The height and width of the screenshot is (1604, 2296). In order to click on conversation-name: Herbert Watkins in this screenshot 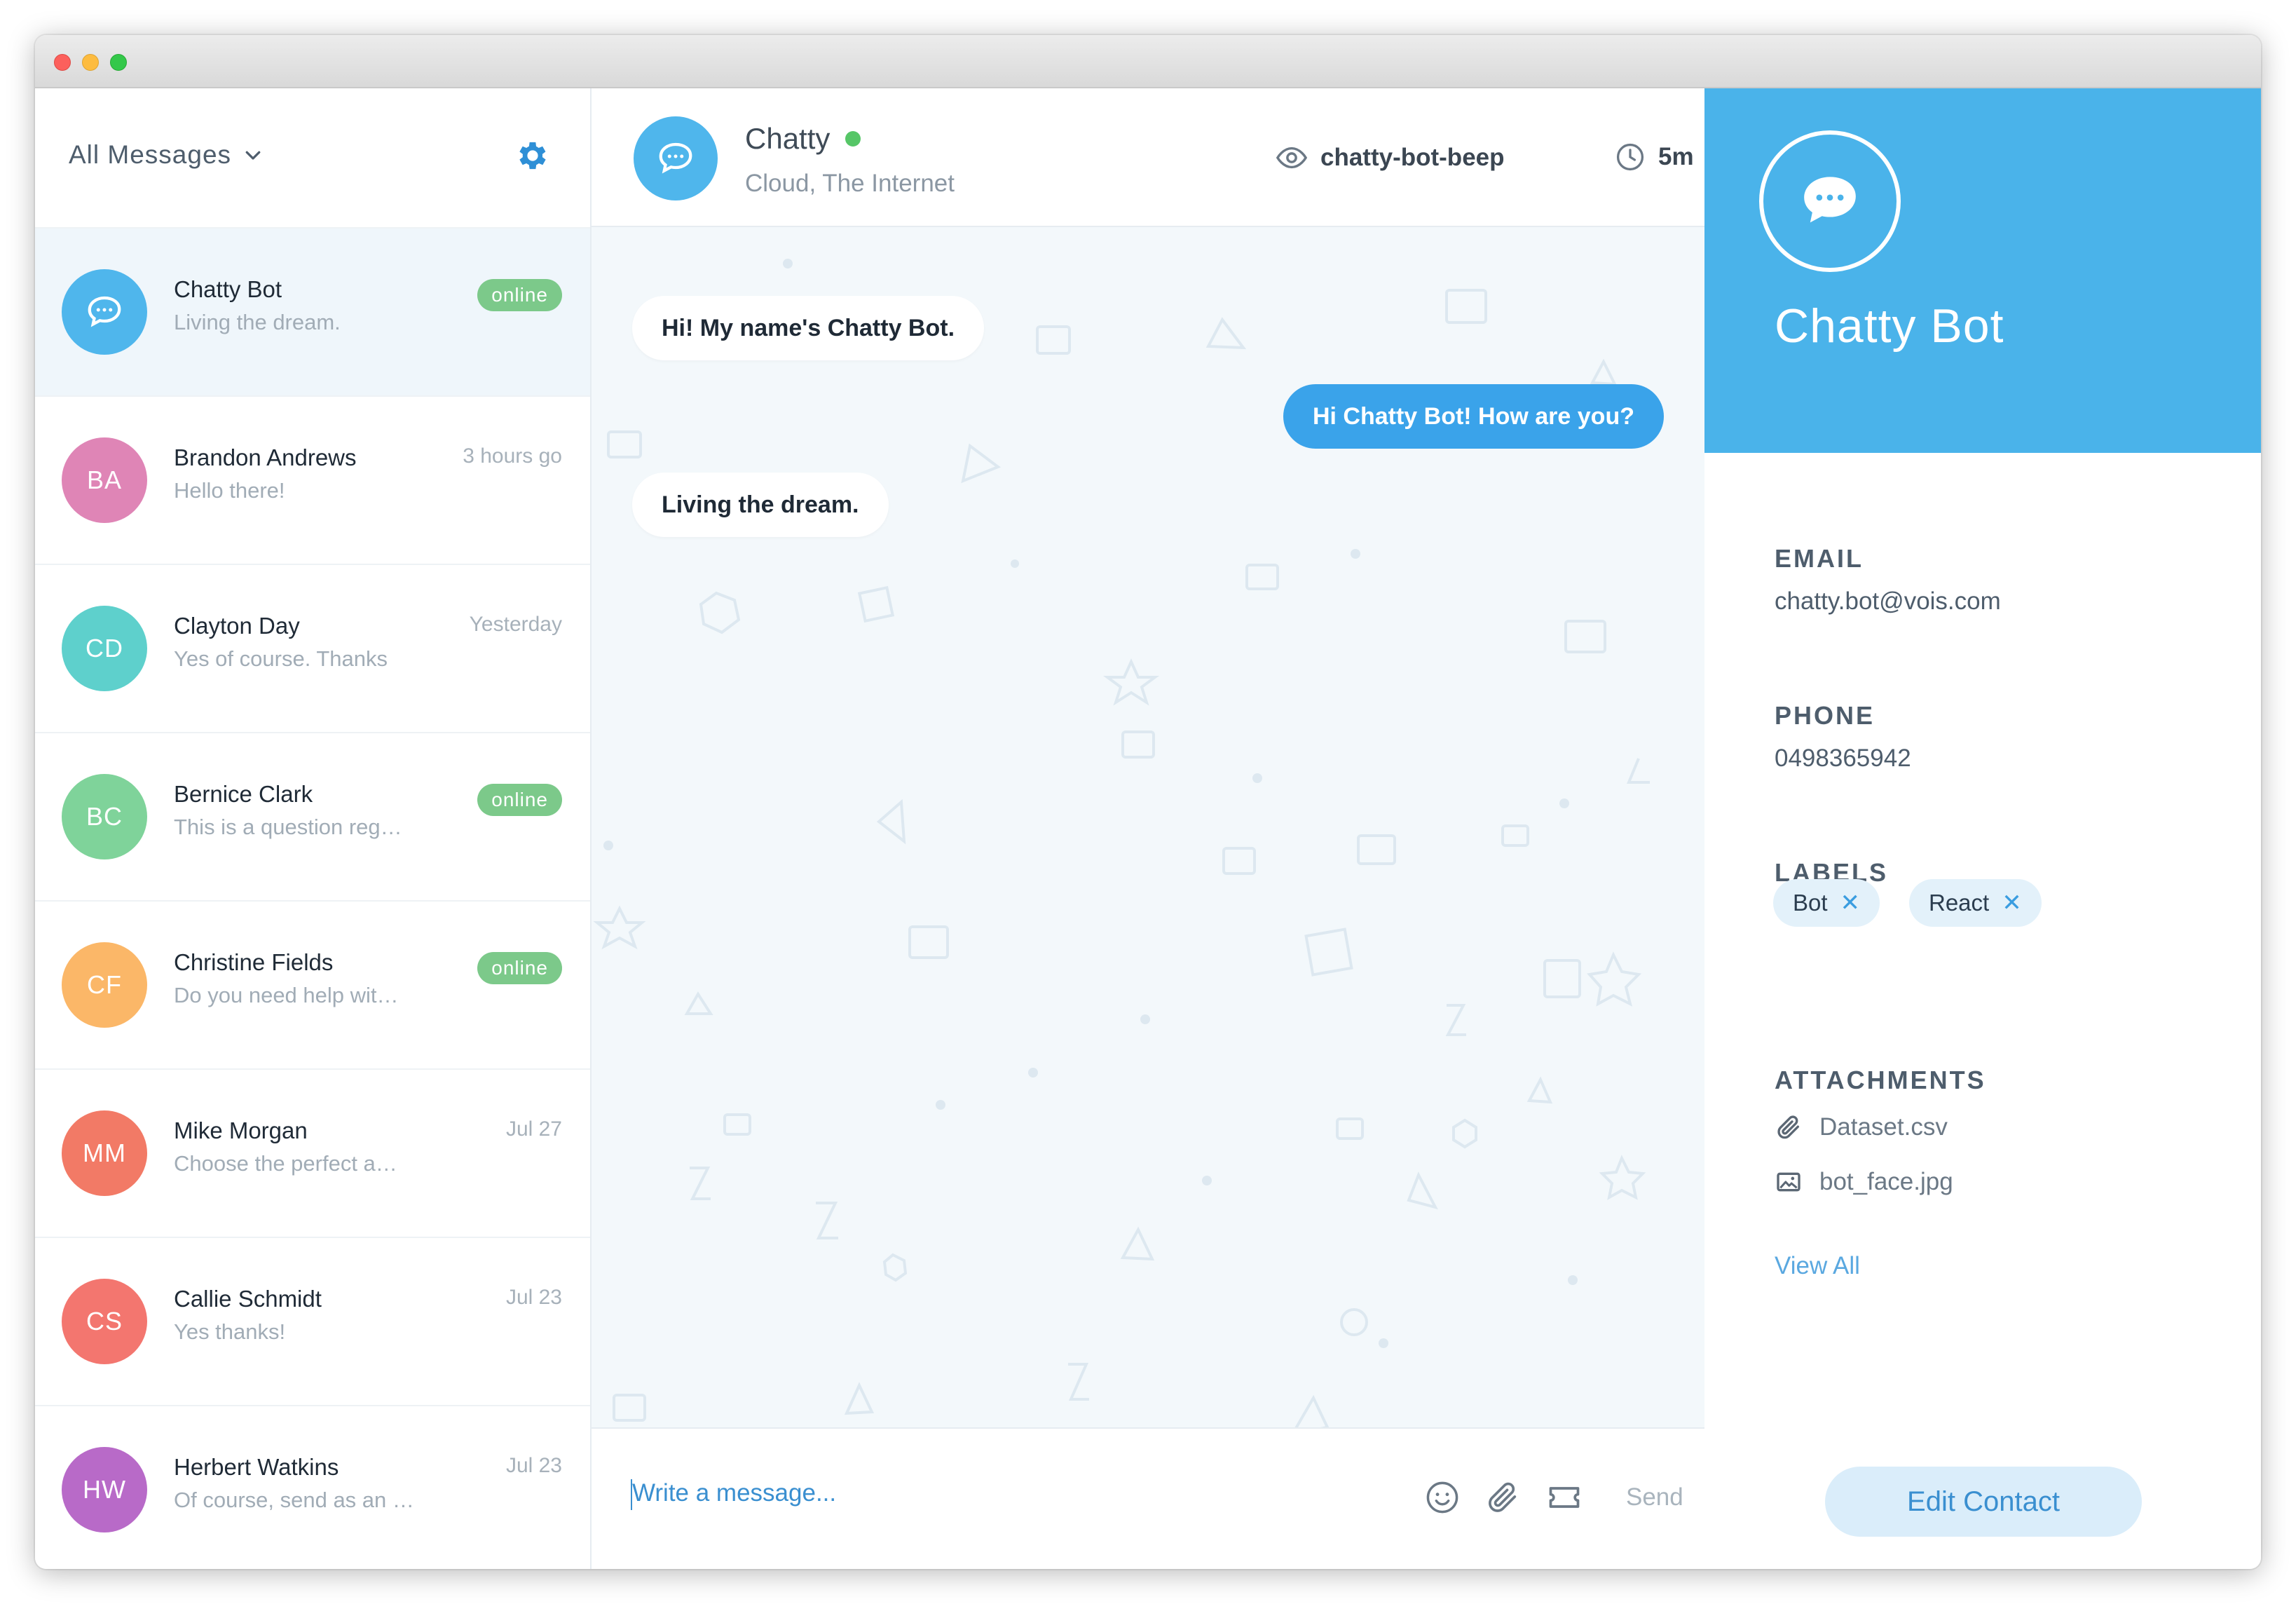, I will do `click(256, 1467)`.